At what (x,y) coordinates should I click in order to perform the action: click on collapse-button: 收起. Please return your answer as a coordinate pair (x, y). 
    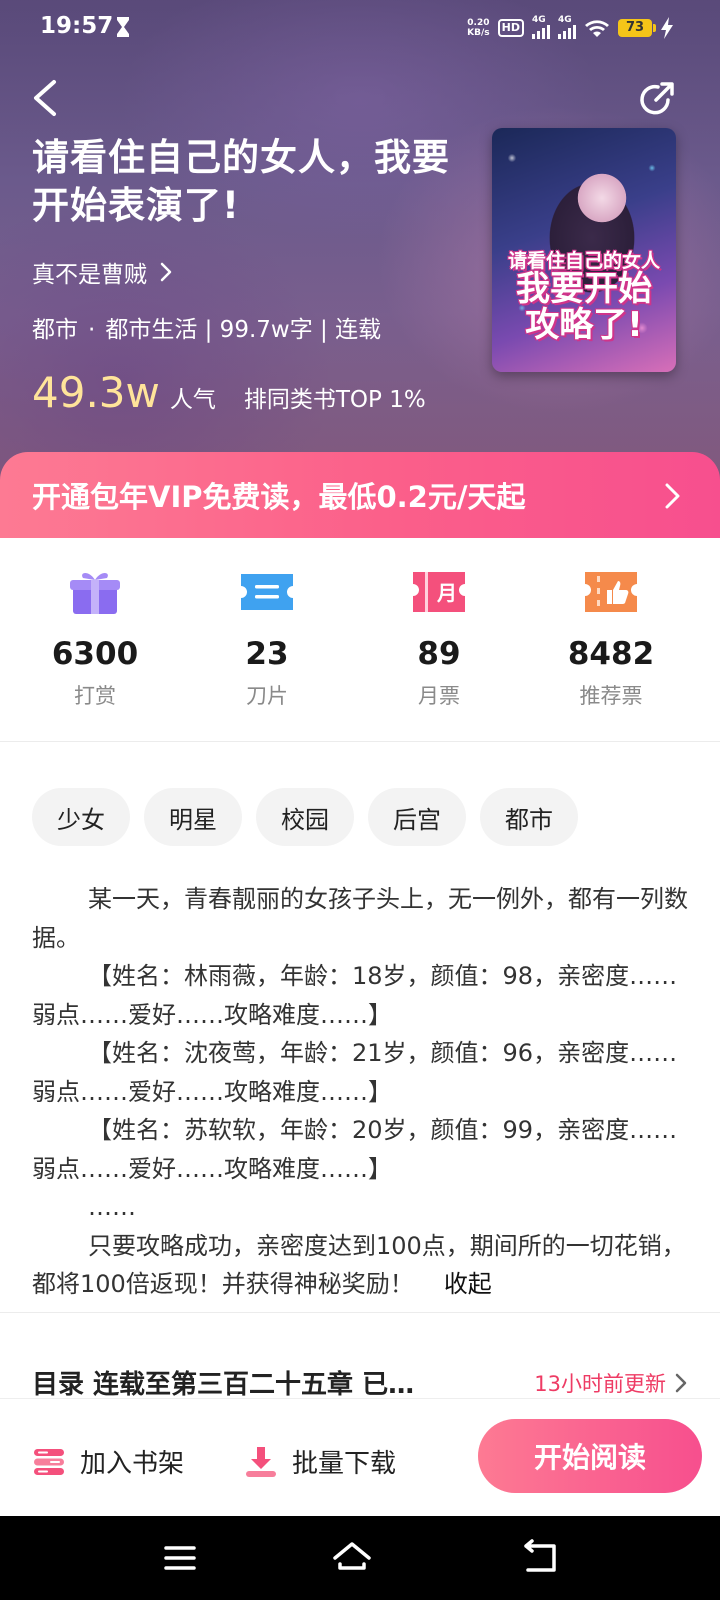
    Looking at the image, I should click on (468, 1284).